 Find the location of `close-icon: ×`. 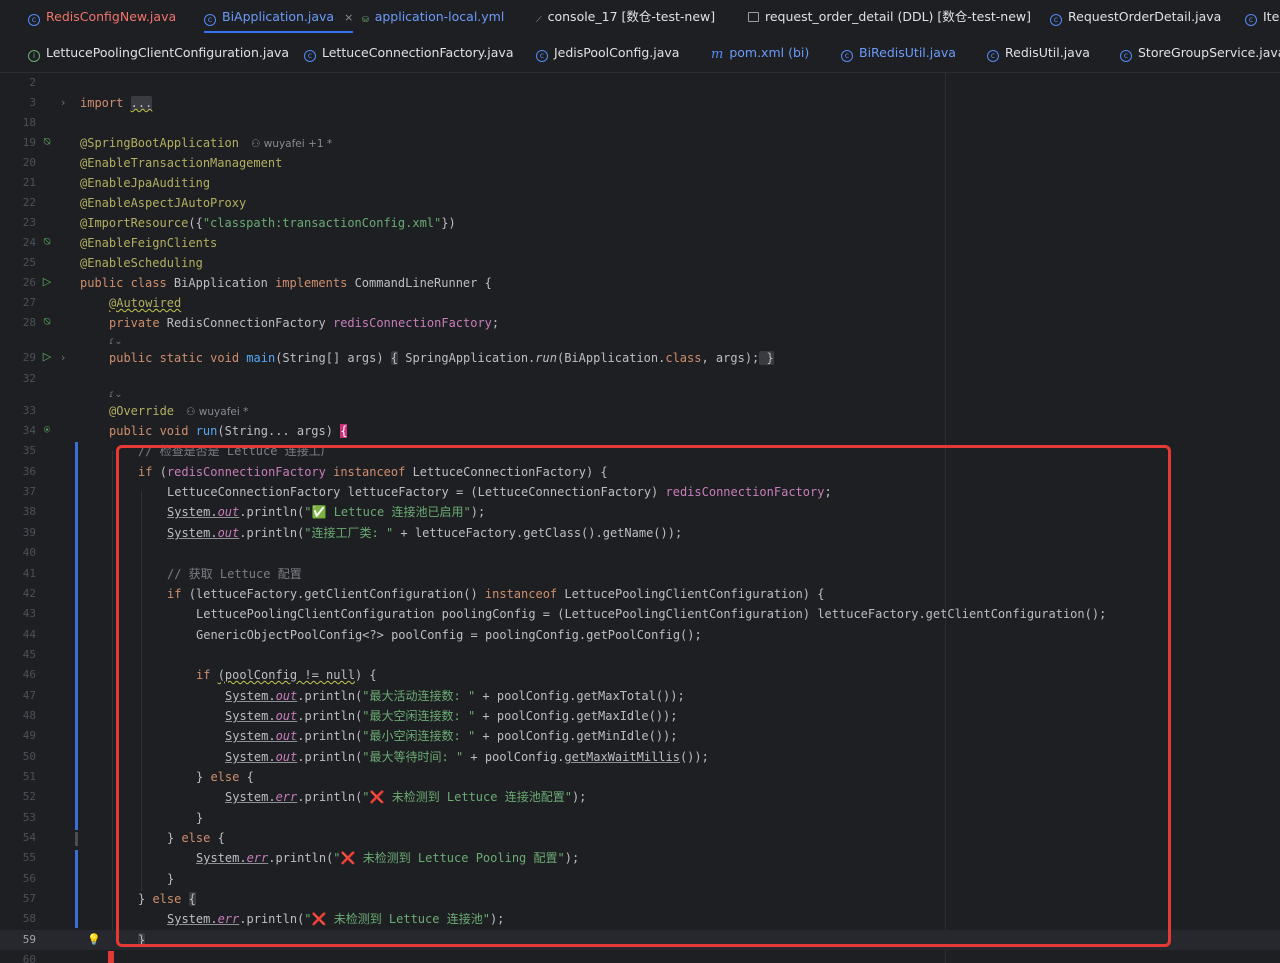

close-icon: × is located at coordinates (348, 17).